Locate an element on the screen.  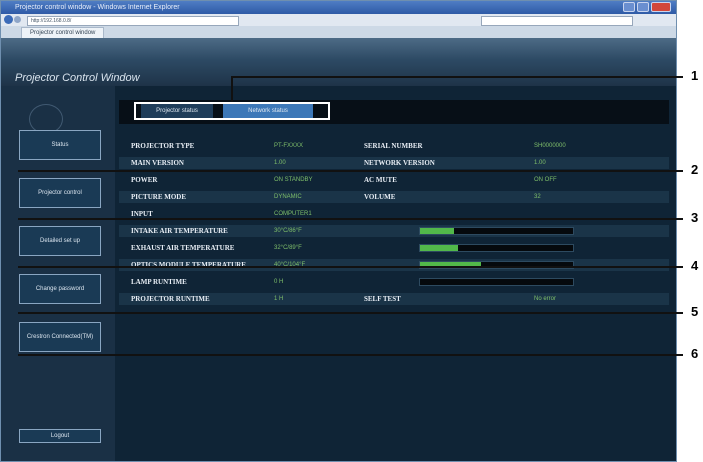
status-value: 30°C/86°F is located at coordinates (288, 231).